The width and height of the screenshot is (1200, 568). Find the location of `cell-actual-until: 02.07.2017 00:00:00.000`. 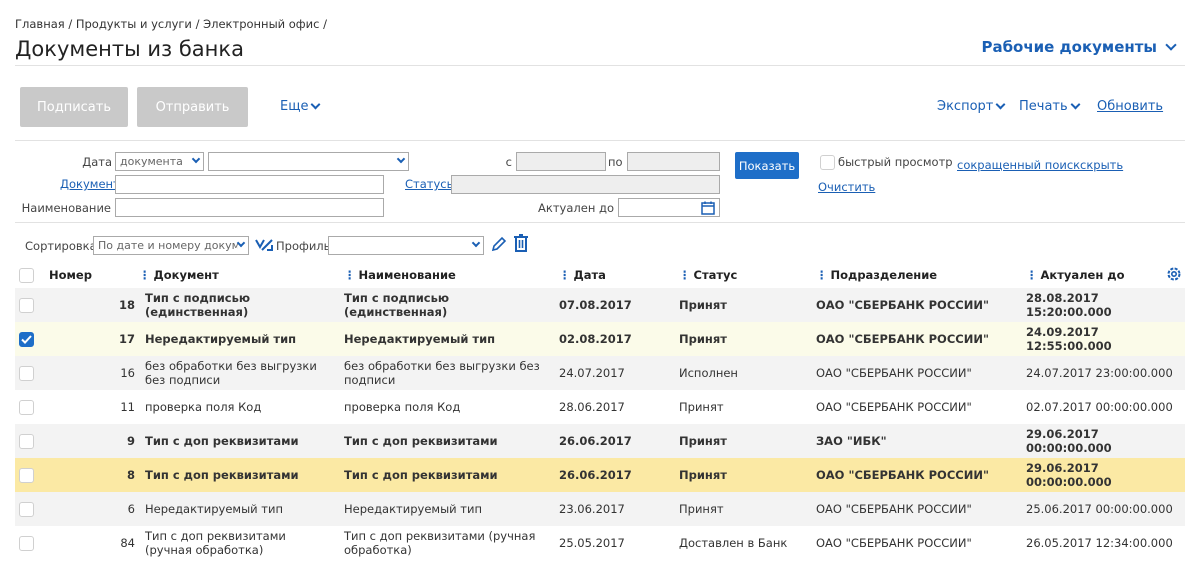

cell-actual-until: 02.07.2017 00:00:00.000 is located at coordinates (1099, 407).